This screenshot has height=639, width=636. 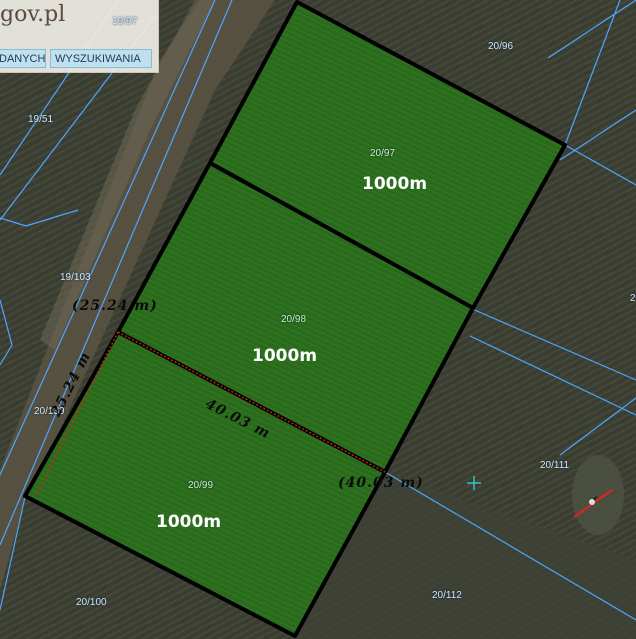 I want to click on search-button: WYSZUKIWANIA, so click(x=101, y=58).